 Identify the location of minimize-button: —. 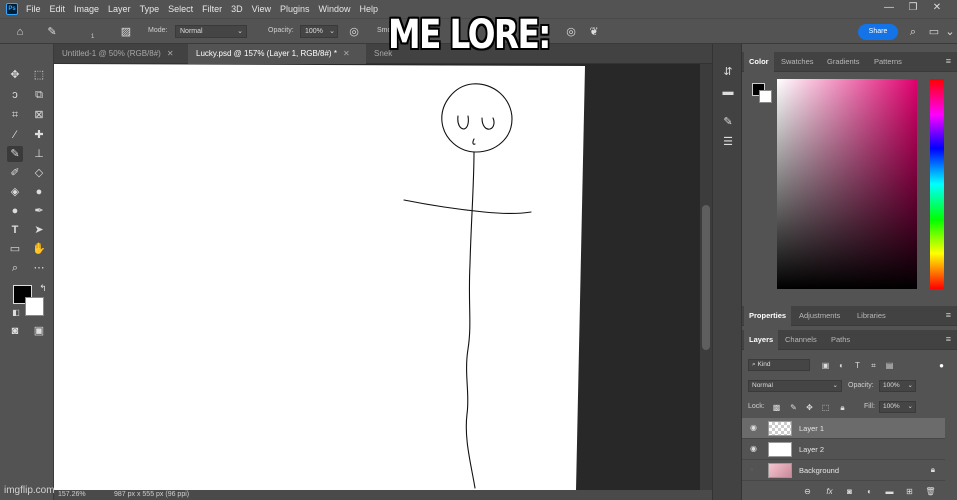
(889, 7).